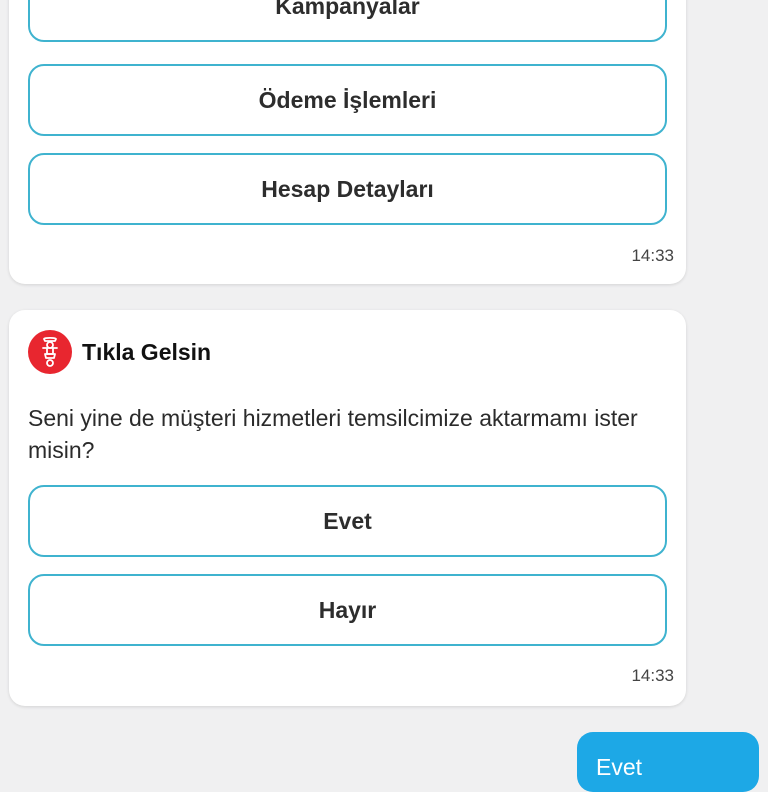 The width and height of the screenshot is (768, 792). Describe the element at coordinates (147, 351) in the screenshot. I see `bot-name: Tıkla Gelsin` at that location.